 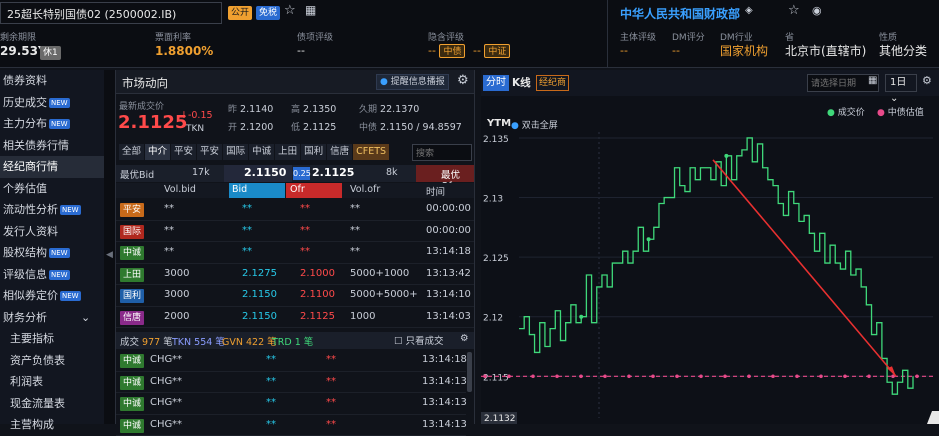 What do you see at coordinates (846, 111) in the screenshot?
I see `legend-trade: ● 成交价` at bounding box center [846, 111].